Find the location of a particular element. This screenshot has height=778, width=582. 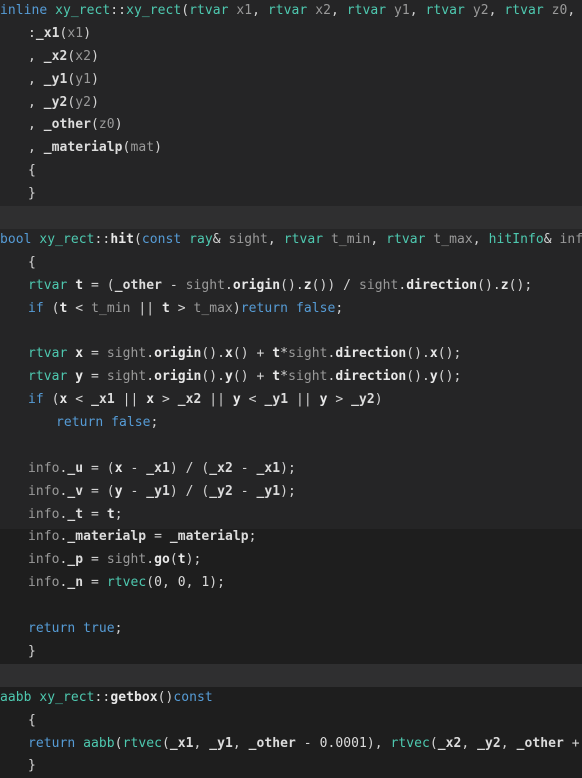

code-token: bool is located at coordinates (16, 239).